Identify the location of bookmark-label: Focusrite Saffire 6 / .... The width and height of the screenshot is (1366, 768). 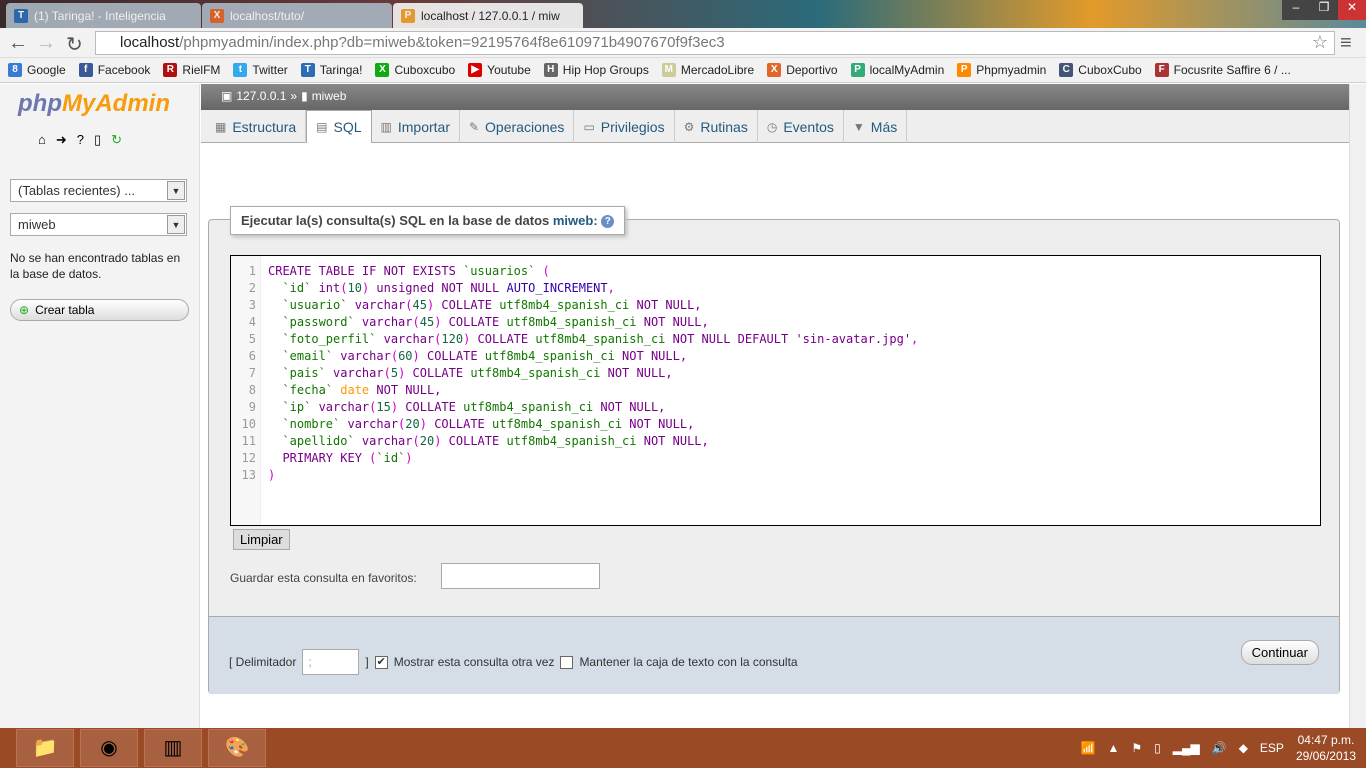
(1232, 70).